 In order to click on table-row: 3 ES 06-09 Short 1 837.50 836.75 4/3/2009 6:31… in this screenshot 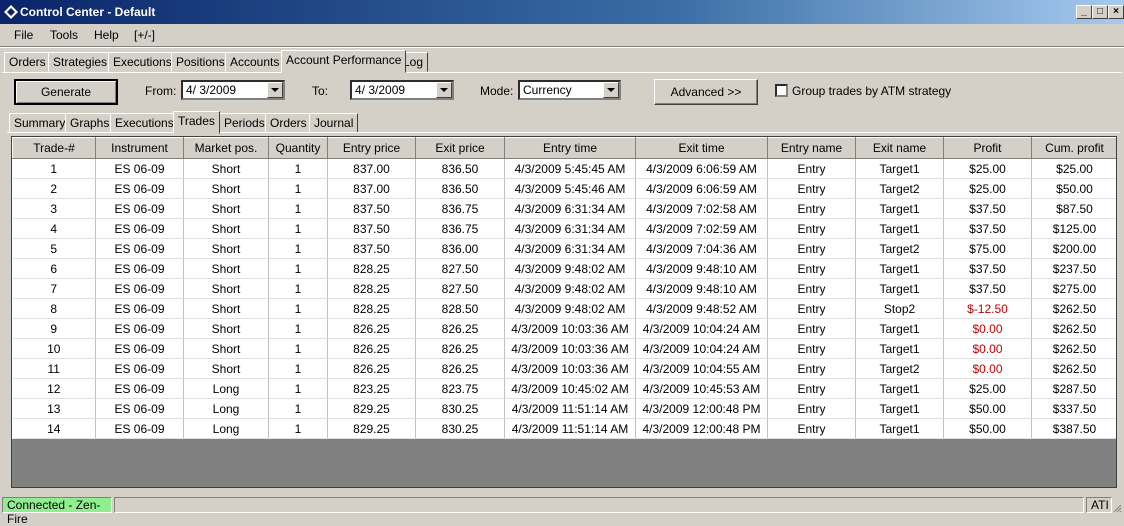, I will do `click(564, 208)`.